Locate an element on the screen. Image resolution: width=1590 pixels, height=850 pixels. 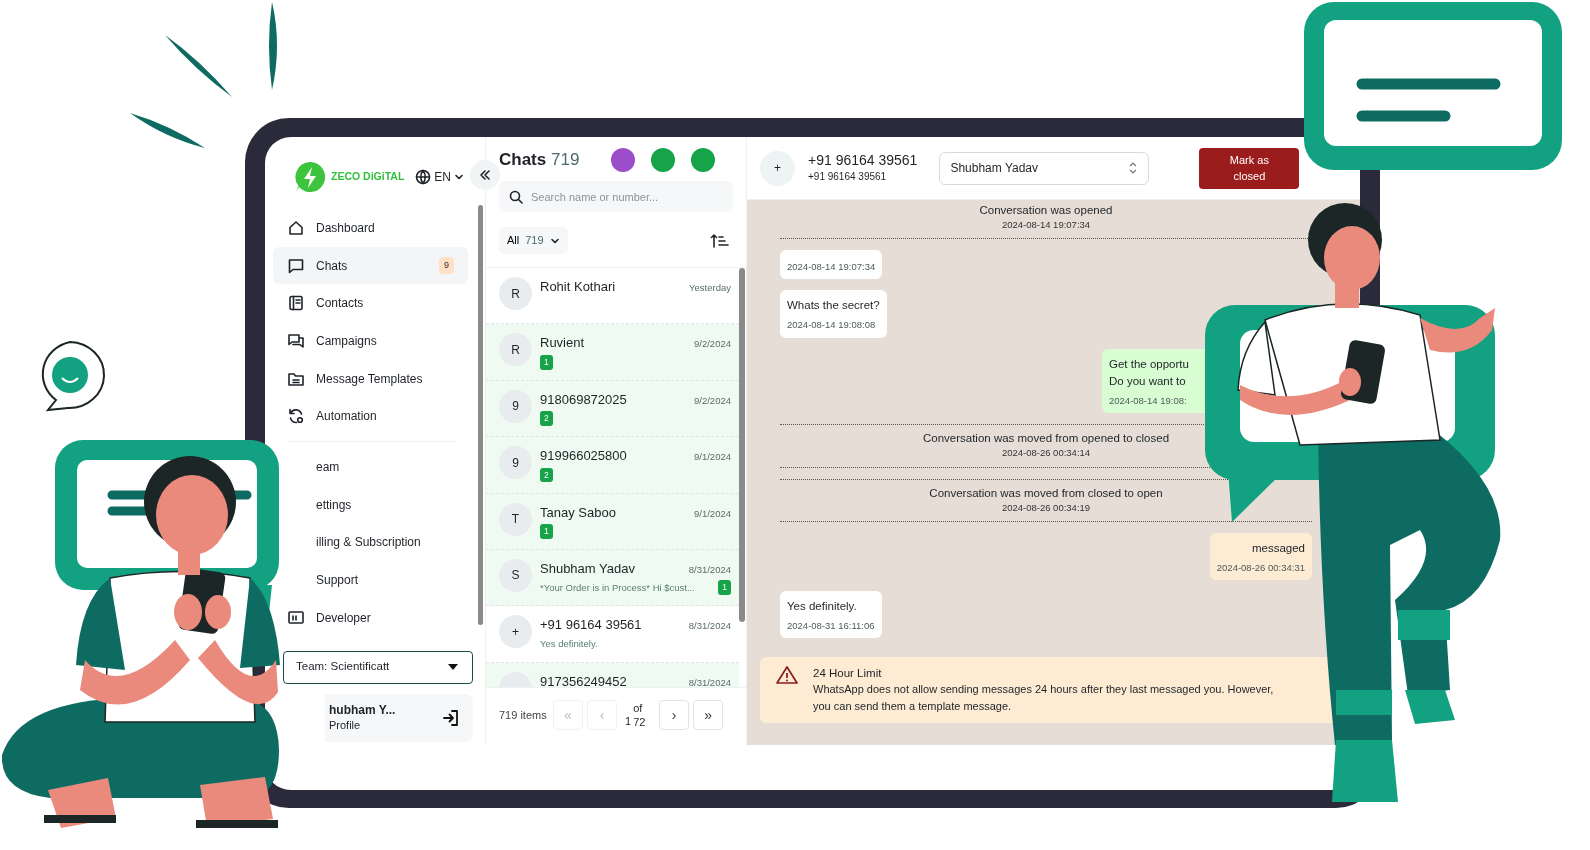
message-time: 2024-08-14 19:08: is located at coordinates (1148, 401).